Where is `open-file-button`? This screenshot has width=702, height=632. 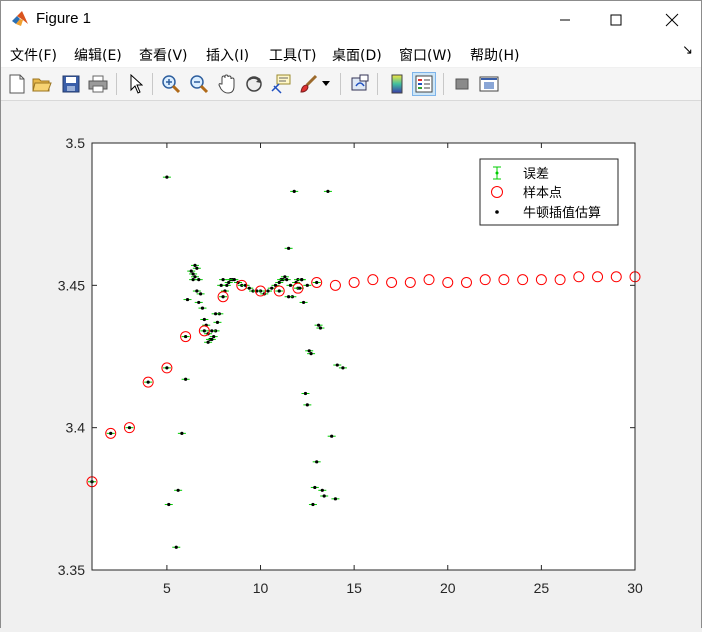 open-file-button is located at coordinates (42, 84).